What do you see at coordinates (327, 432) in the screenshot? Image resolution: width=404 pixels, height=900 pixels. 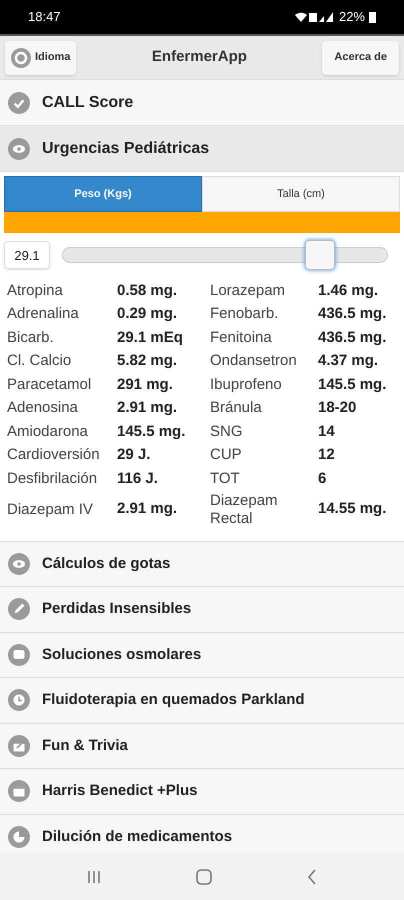 I see `drug-dose: 14` at bounding box center [327, 432].